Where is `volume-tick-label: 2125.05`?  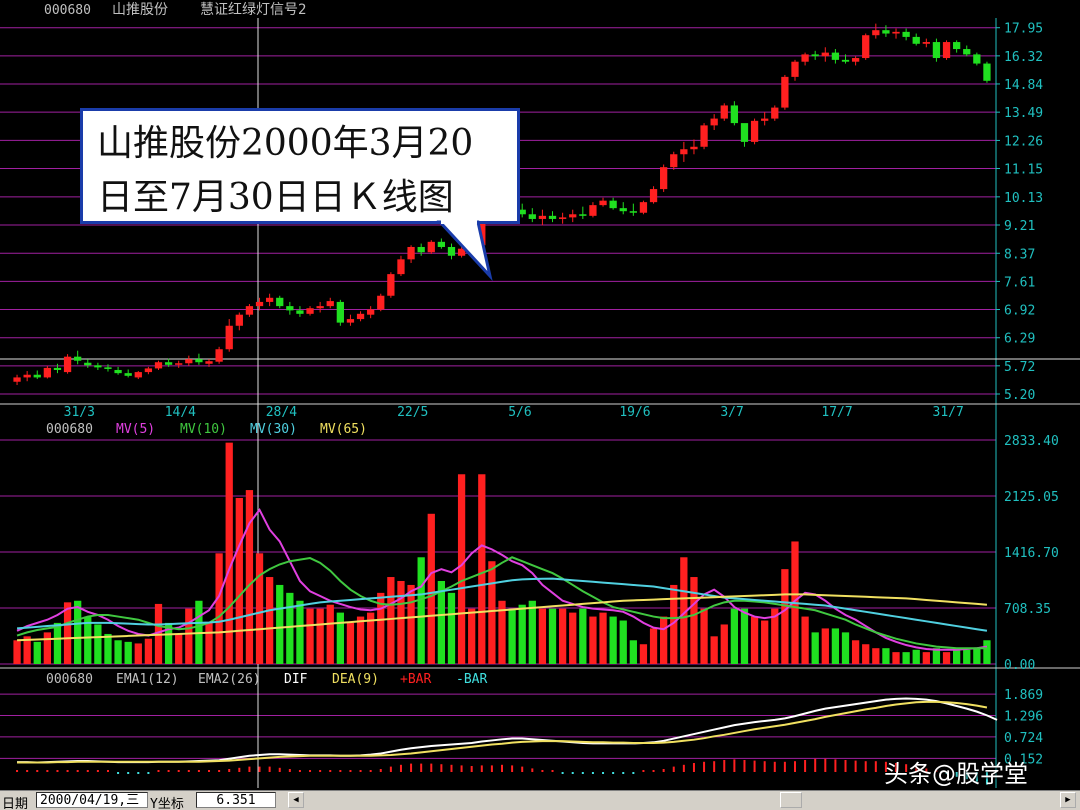 volume-tick-label: 2125.05 is located at coordinates (1031, 497).